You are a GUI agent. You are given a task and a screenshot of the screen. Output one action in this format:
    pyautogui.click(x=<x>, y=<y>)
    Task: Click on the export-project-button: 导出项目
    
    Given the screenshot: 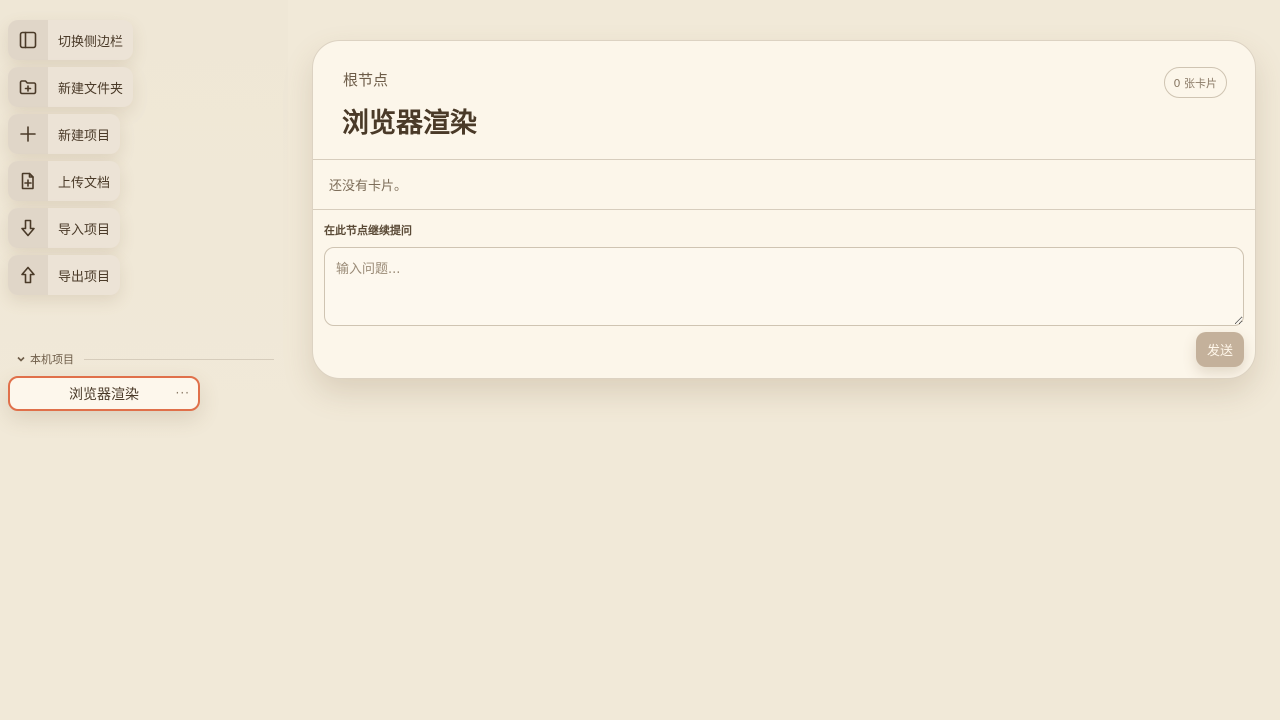 What is the action you would take?
    pyautogui.click(x=64, y=275)
    